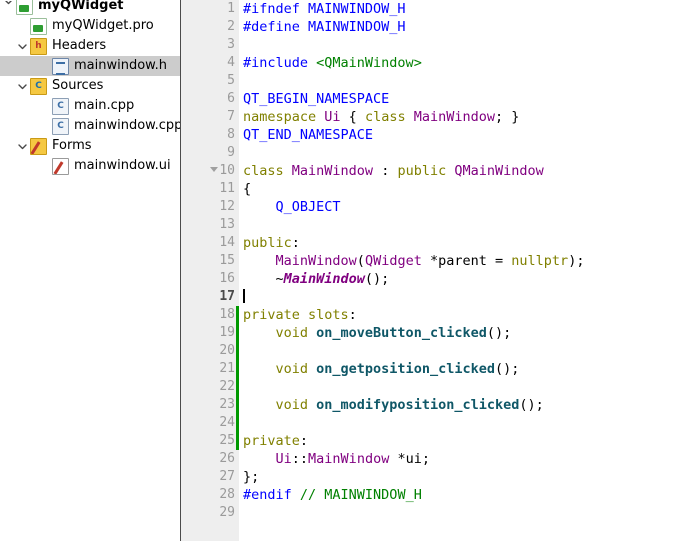 The image size is (689, 541). I want to click on tree-item-myqwidget-pro: myQWidget.pro, so click(90, 26).